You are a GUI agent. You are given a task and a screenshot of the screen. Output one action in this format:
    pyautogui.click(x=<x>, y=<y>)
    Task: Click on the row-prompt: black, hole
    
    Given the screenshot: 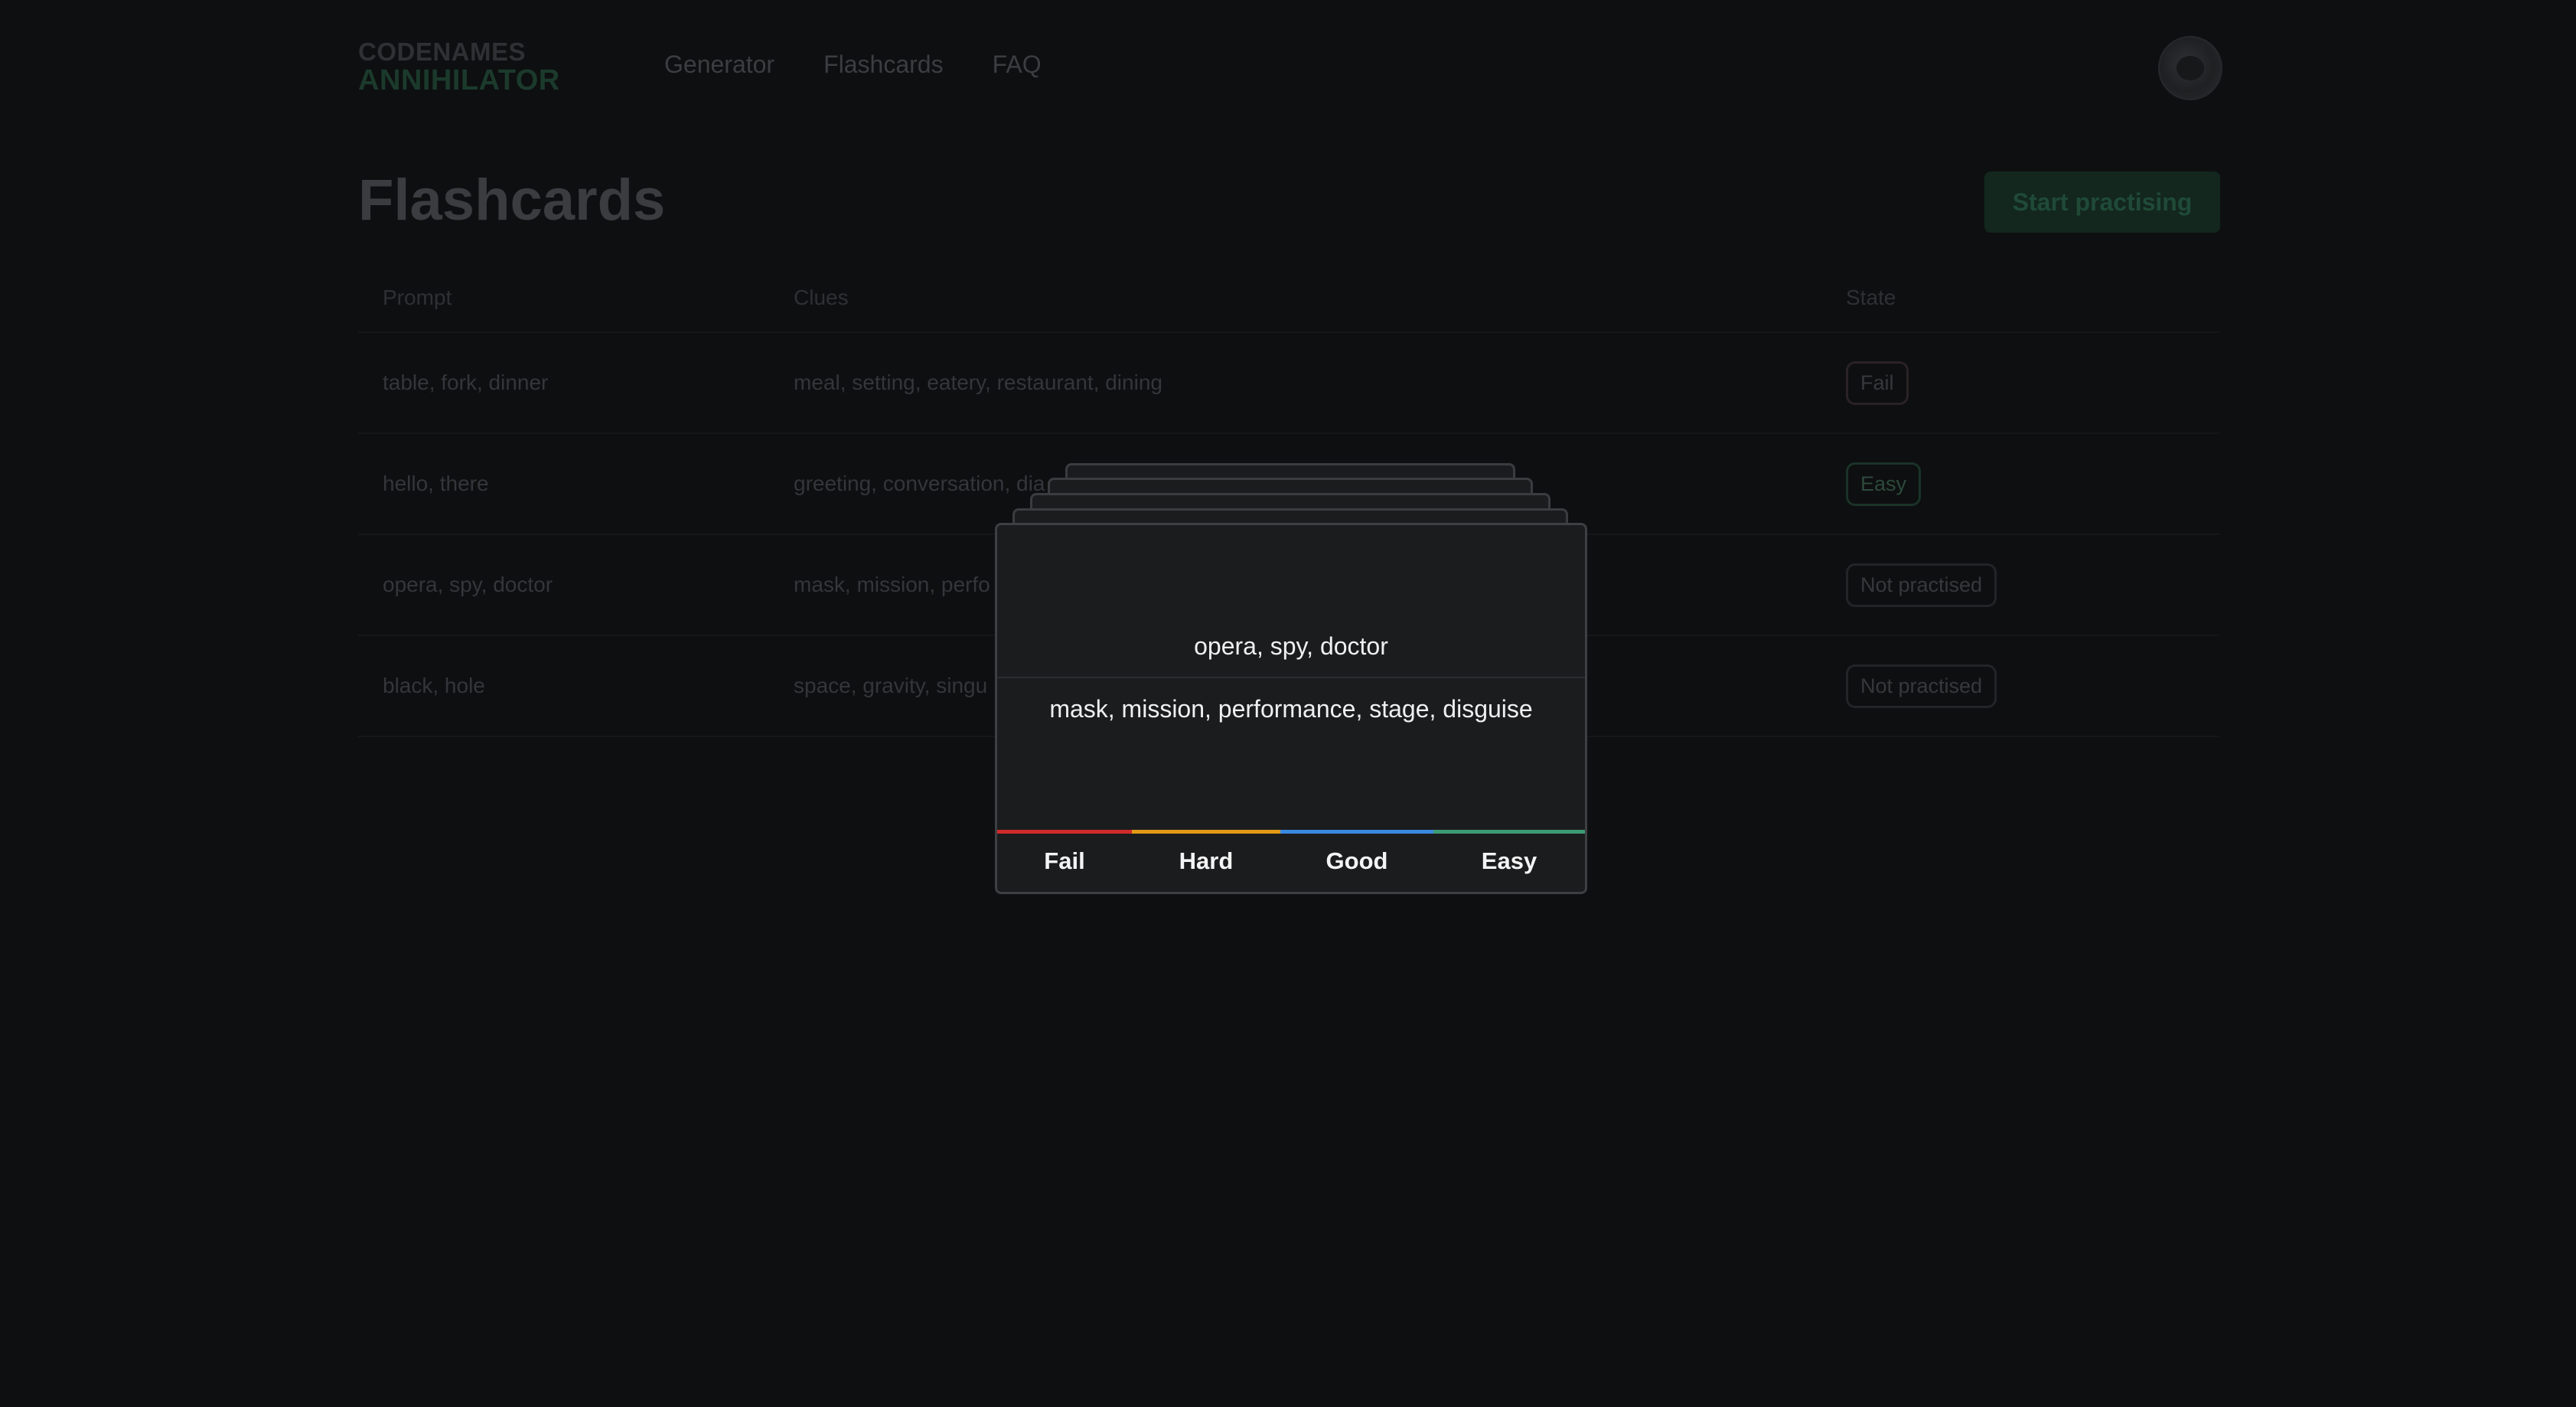 What is the action you would take?
    pyautogui.click(x=434, y=685)
    